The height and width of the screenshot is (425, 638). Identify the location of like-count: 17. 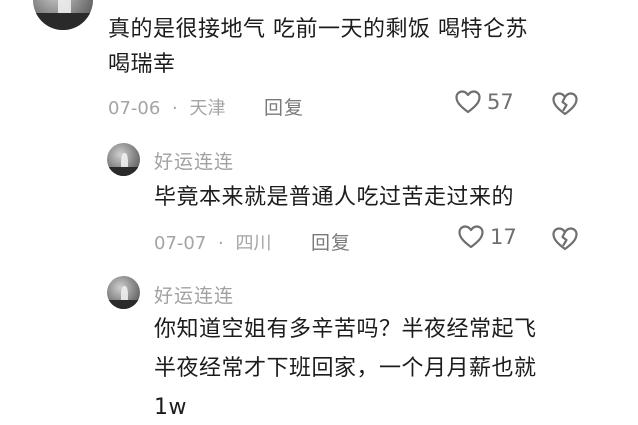
(503, 237).